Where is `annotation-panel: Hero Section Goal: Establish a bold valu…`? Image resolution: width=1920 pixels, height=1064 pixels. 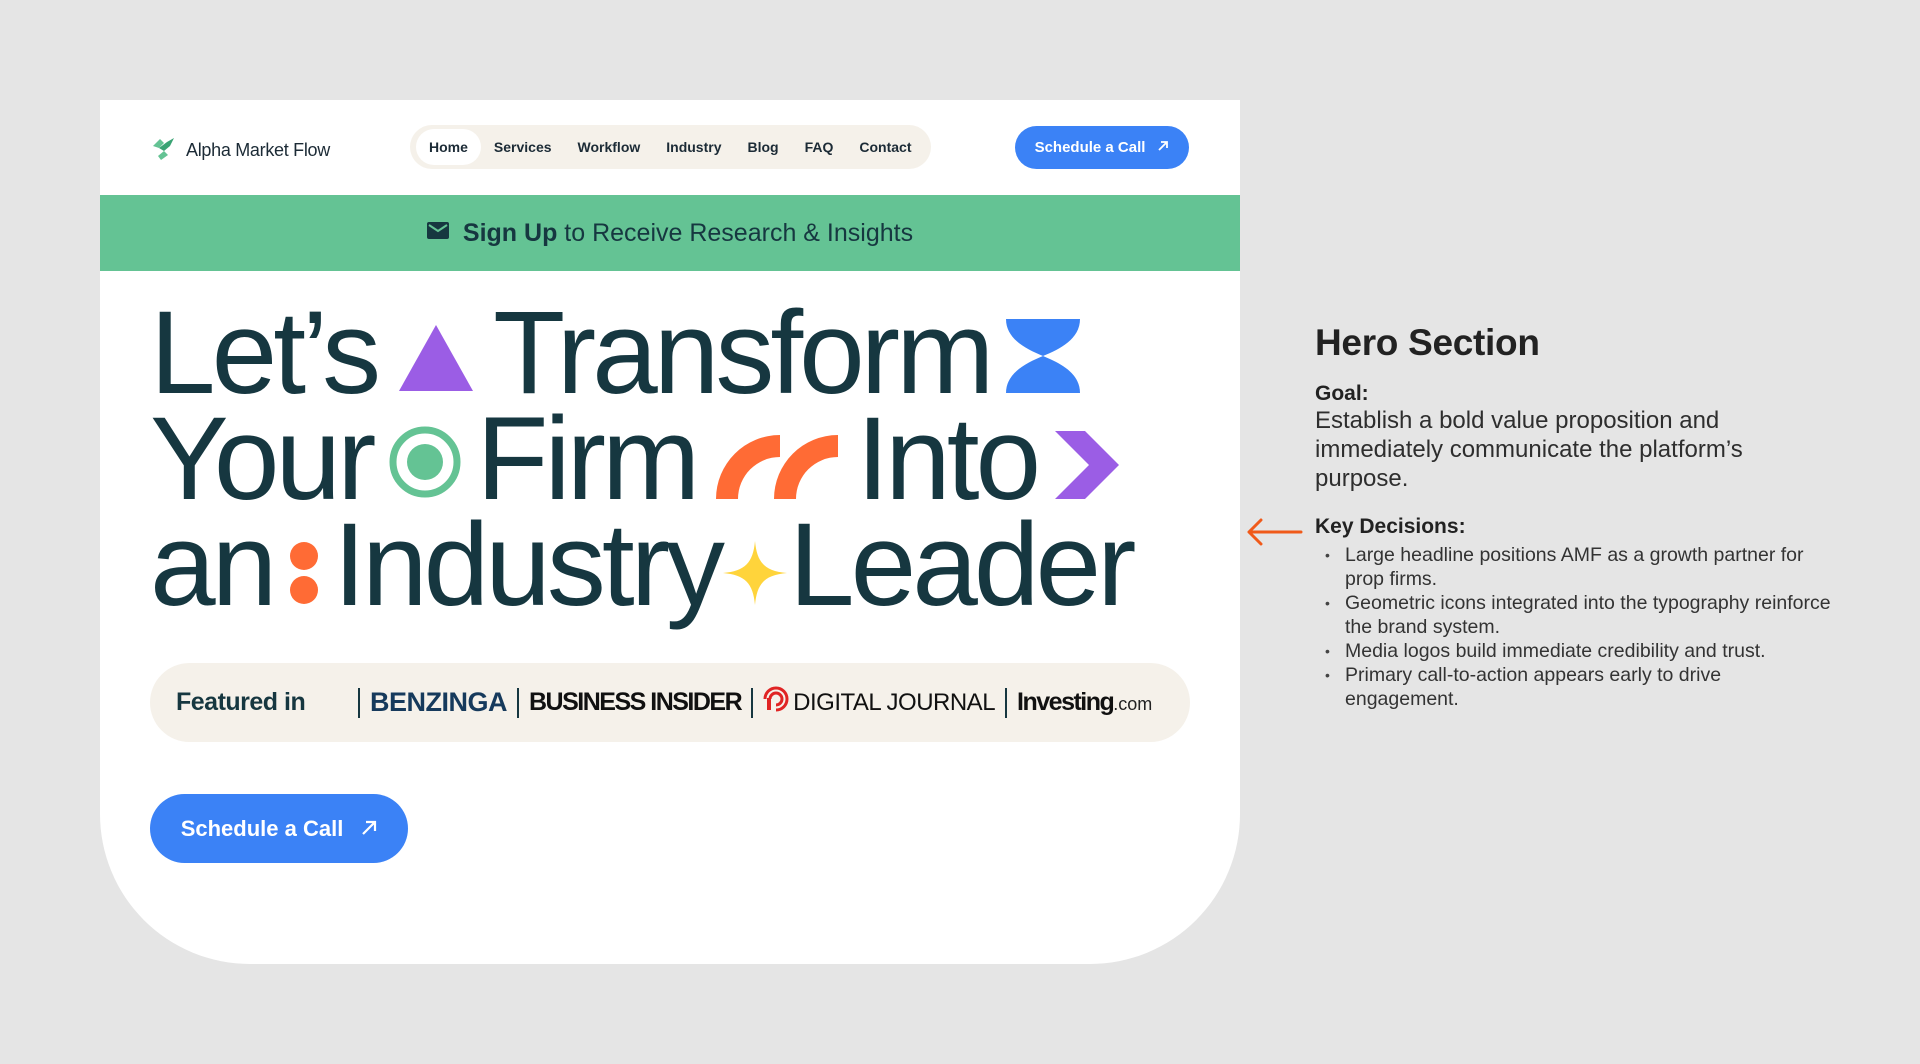
annotation-panel: Hero Section Goal: Establish a bold valu… is located at coordinates (1575, 516).